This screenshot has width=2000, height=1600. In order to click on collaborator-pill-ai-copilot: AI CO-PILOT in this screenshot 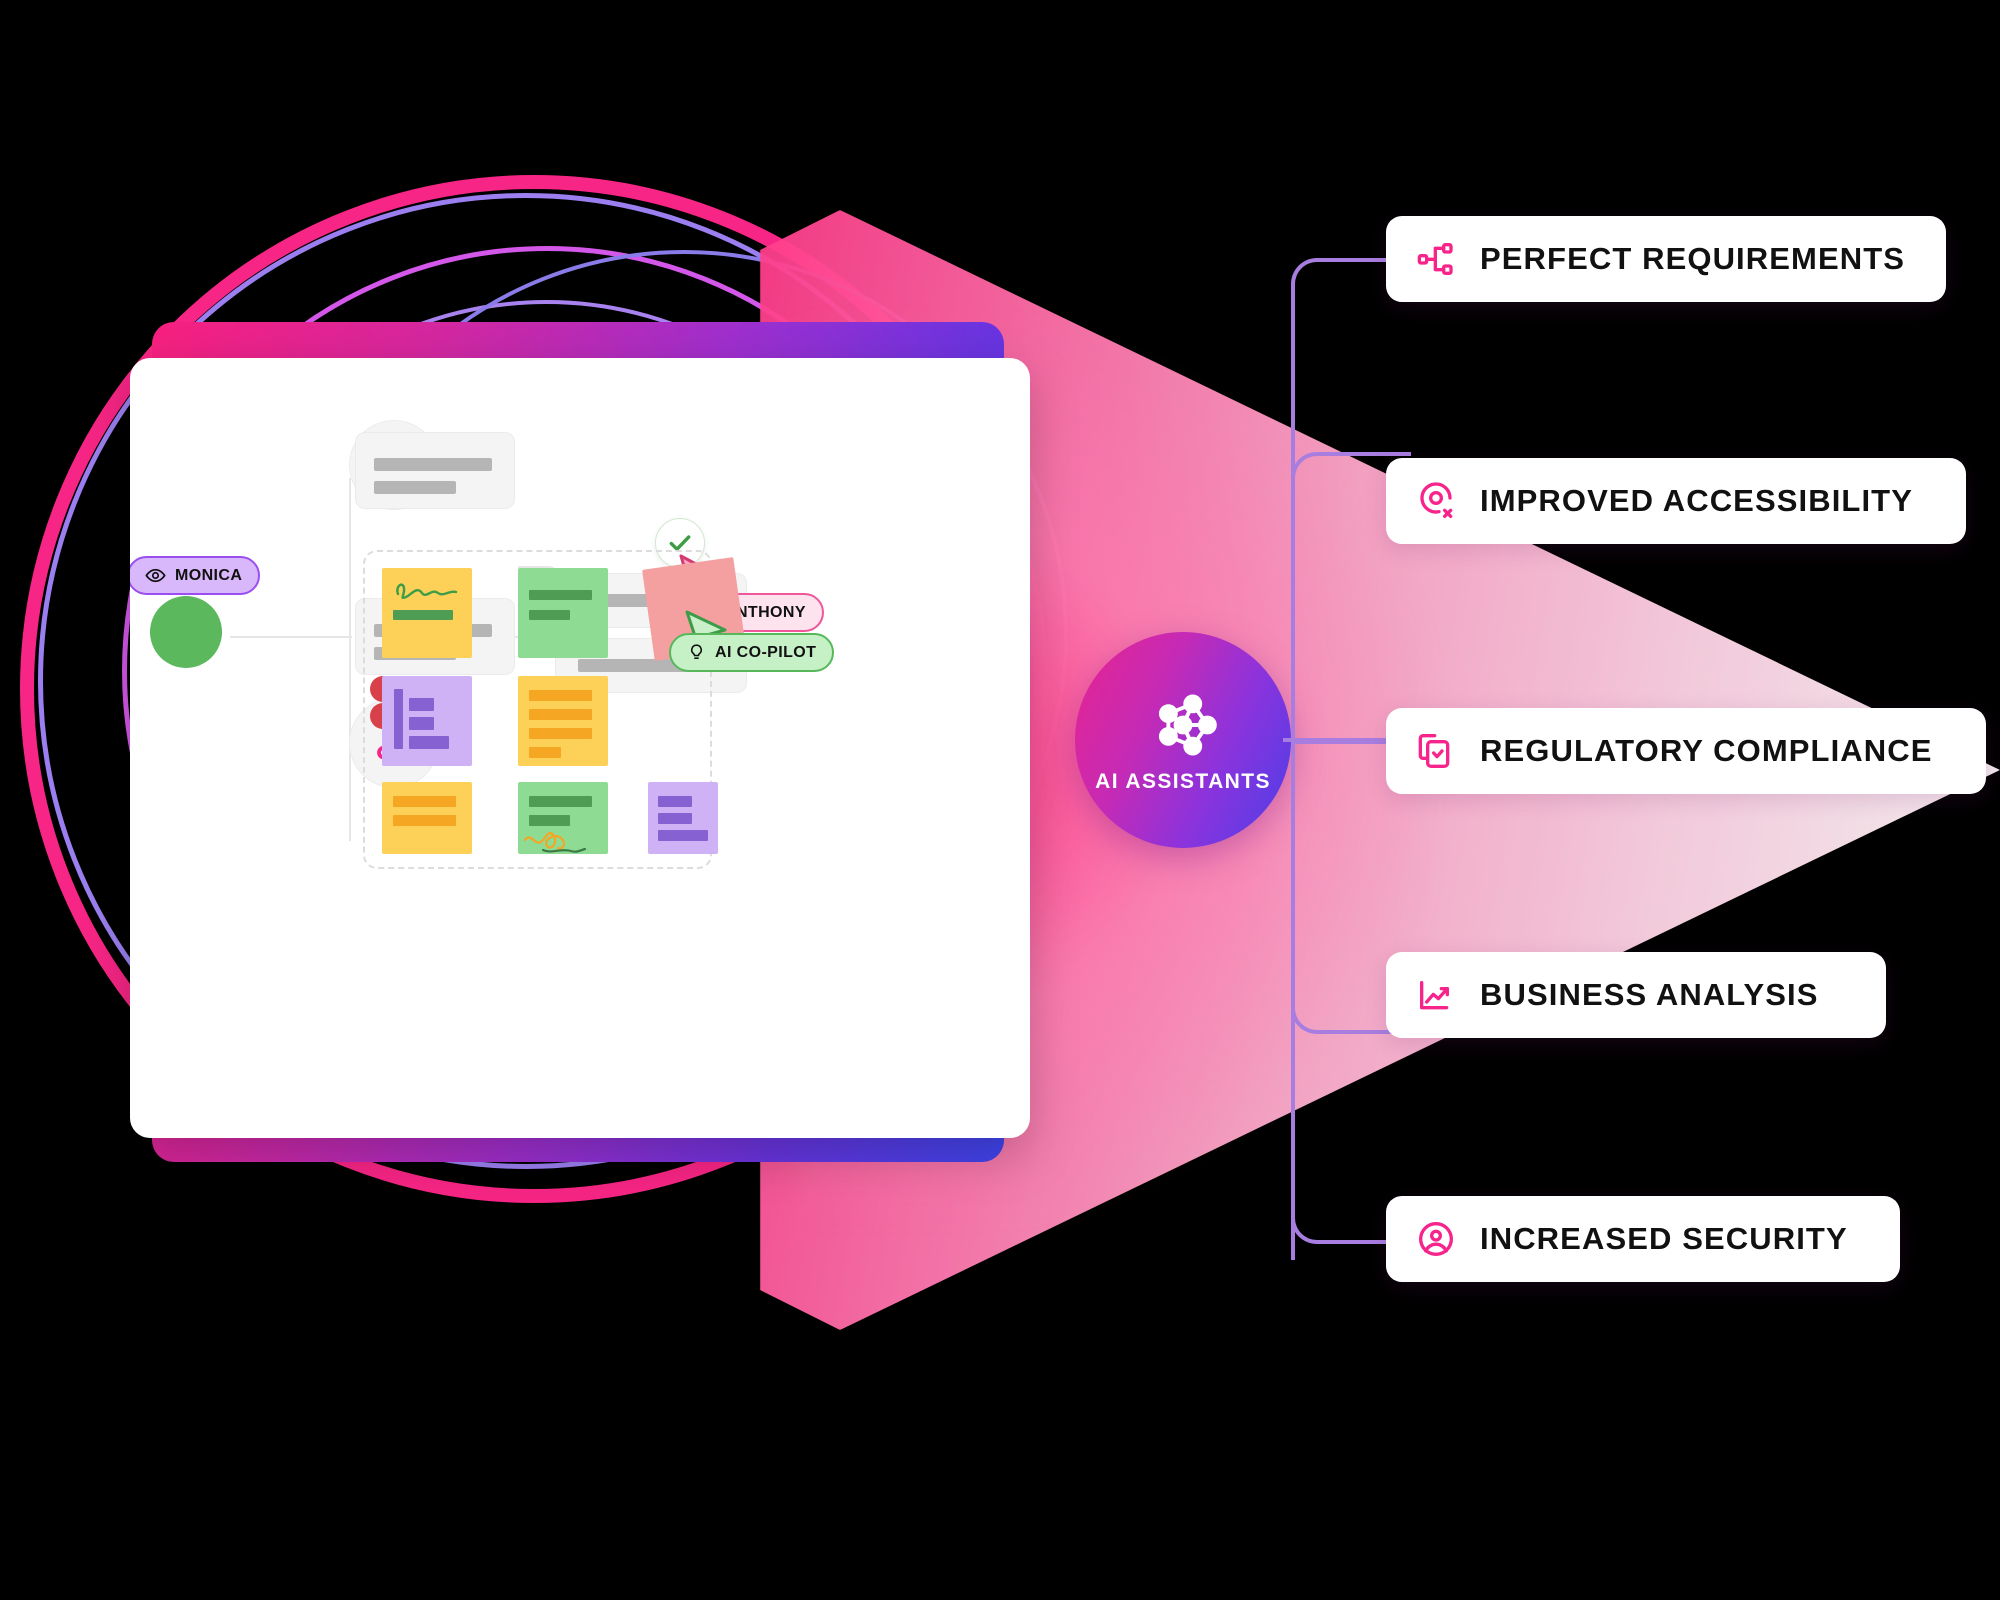, I will do `click(752, 652)`.